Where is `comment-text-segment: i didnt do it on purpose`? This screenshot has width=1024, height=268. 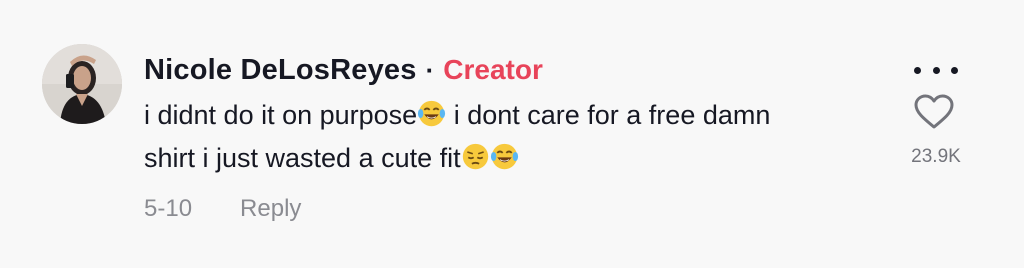 comment-text-segment: i didnt do it on purpose is located at coordinates (281, 115).